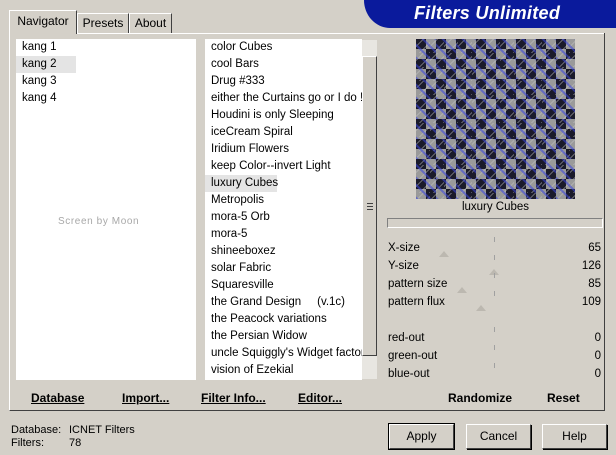  What do you see at coordinates (495, 337) in the screenshot?
I see `slider-red-out: red-out 0` at bounding box center [495, 337].